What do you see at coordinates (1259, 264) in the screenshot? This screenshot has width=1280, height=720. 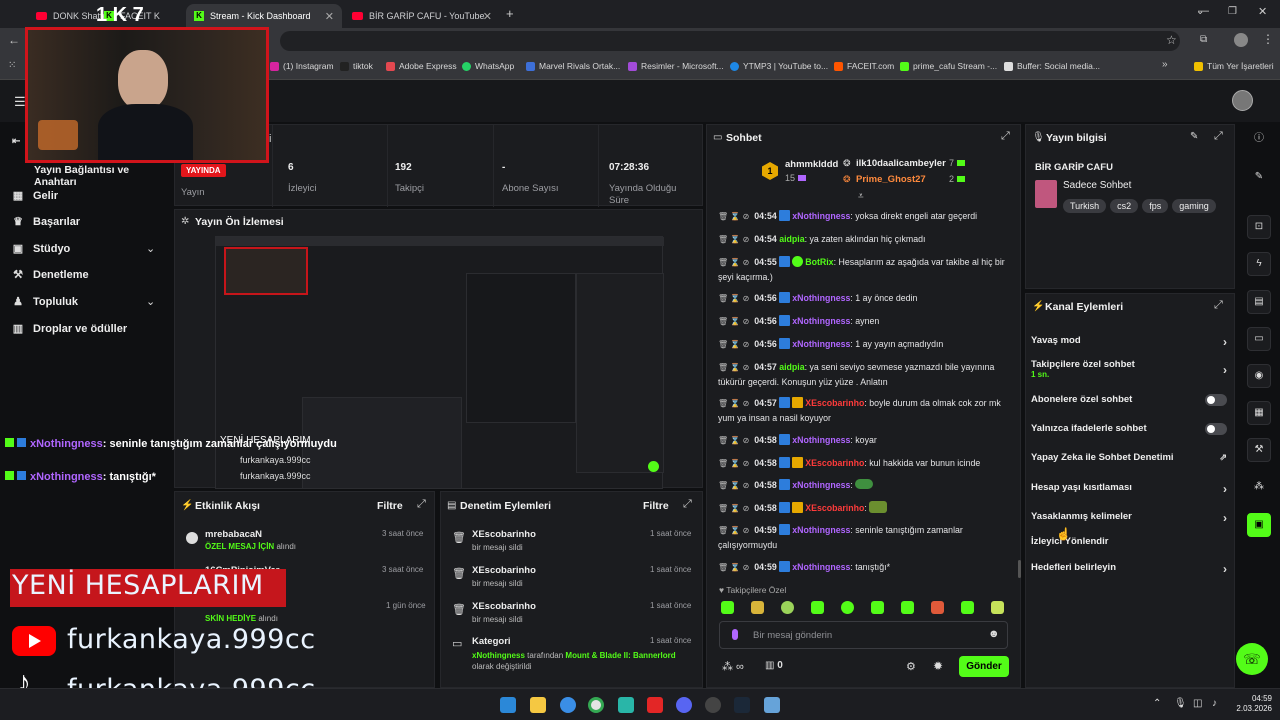 I see `bolt-icon: ϟ` at bounding box center [1259, 264].